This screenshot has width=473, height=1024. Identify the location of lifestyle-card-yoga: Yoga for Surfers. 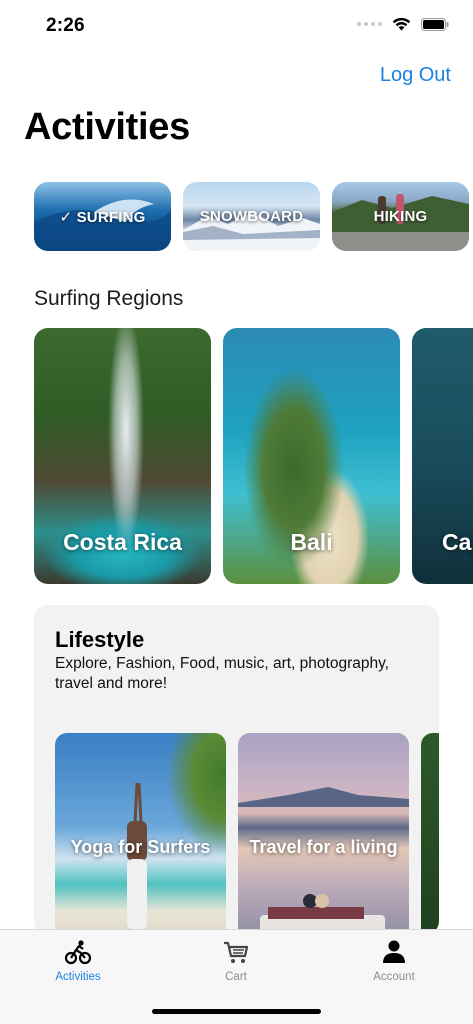
(140, 834).